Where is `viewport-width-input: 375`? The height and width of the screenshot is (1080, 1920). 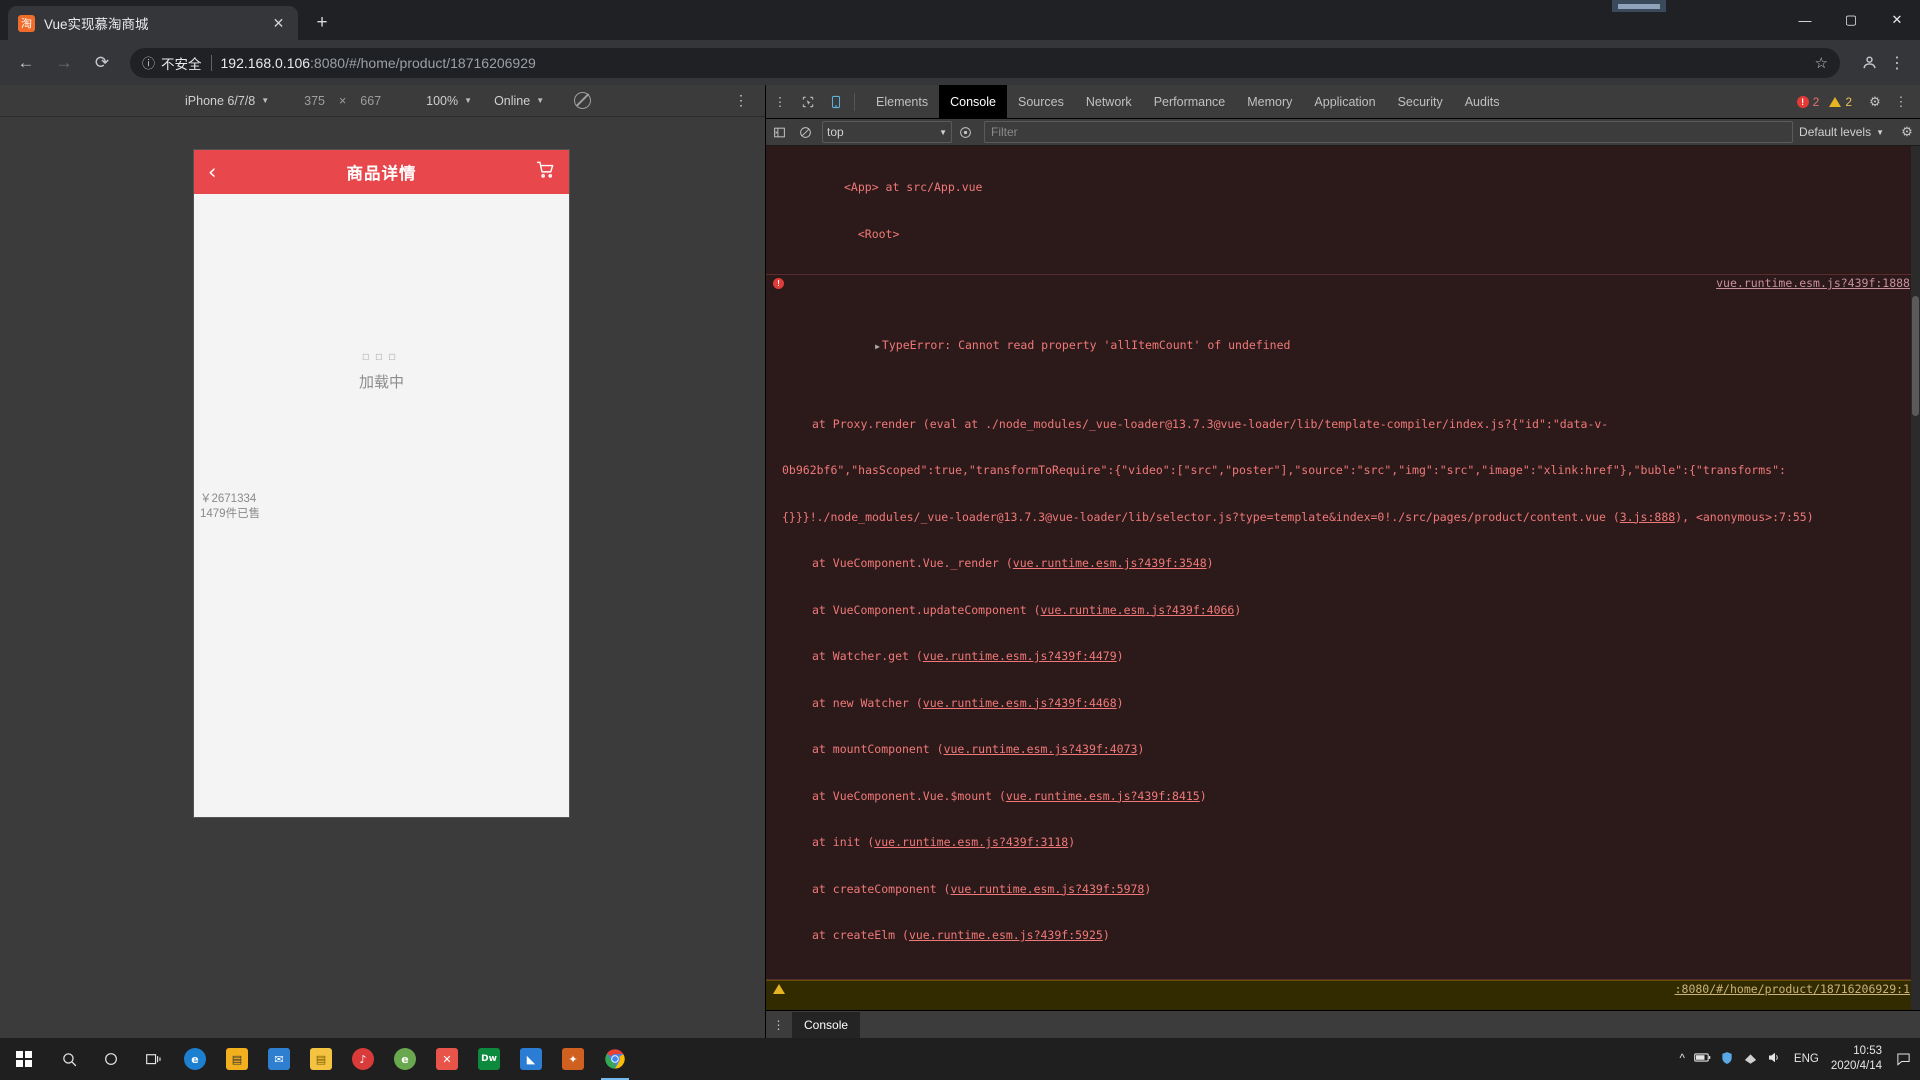 viewport-width-input: 375 is located at coordinates (314, 101).